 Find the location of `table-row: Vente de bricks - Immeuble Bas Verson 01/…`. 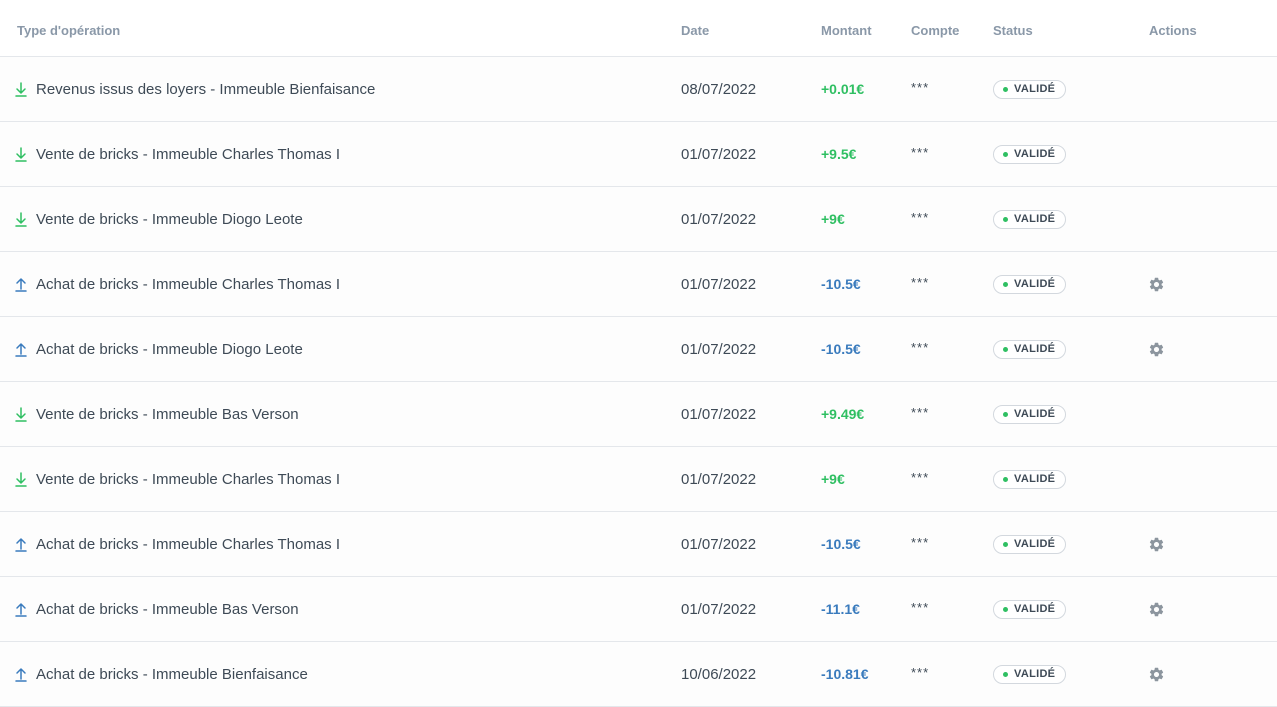

table-row: Vente de bricks - Immeuble Bas Verson 01/… is located at coordinates (638, 414).